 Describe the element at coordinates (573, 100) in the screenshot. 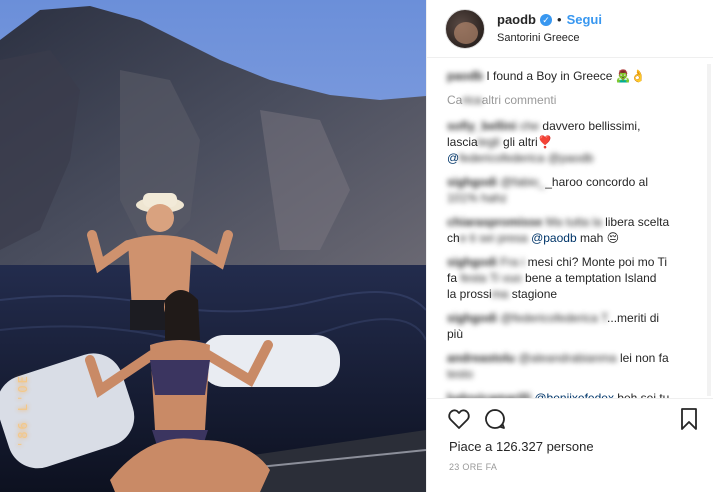

I see `load-more-comments: Caricaaltri commenti` at that location.